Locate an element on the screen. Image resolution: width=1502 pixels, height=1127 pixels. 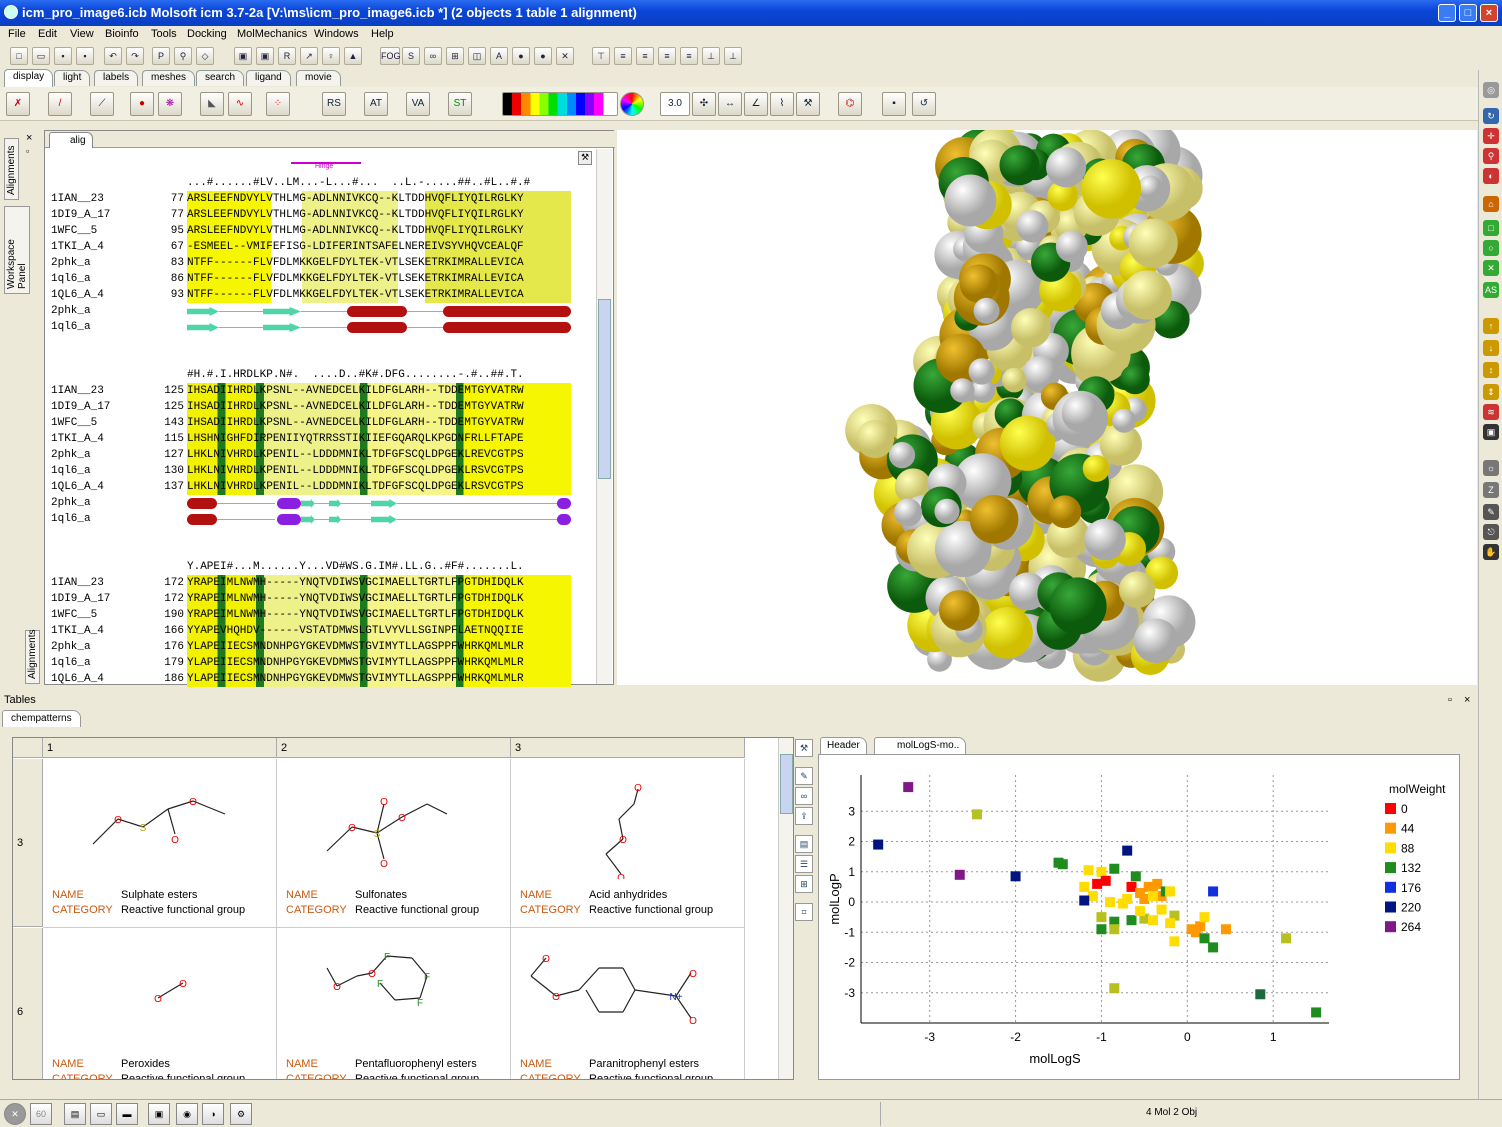
align-mid-icon: ≡ is located at coordinates (623, 56).